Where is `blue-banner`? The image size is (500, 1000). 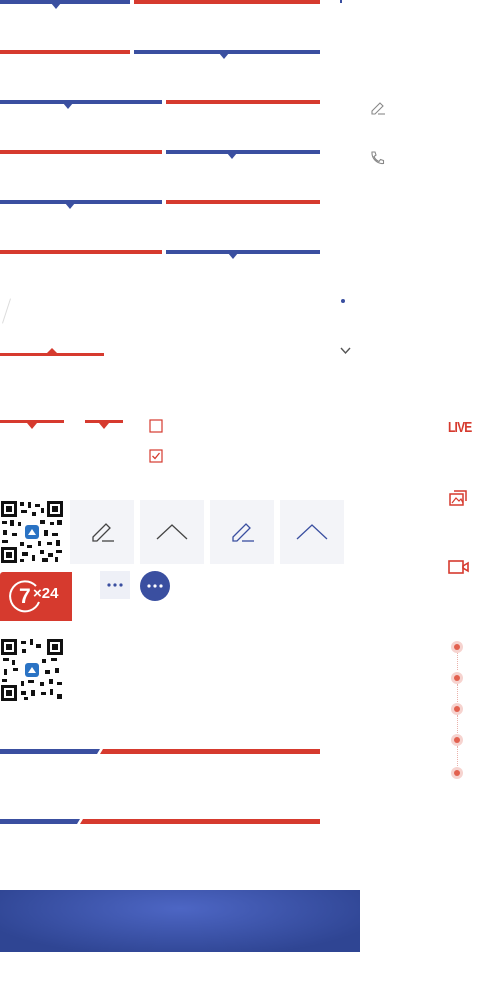
blue-banner is located at coordinates (180, 921).